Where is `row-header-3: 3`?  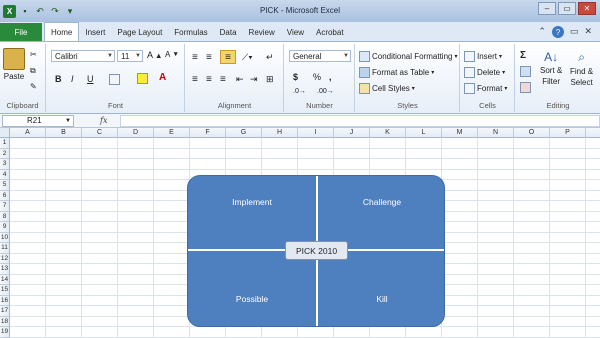
row-header-3: 3 is located at coordinates (5, 164).